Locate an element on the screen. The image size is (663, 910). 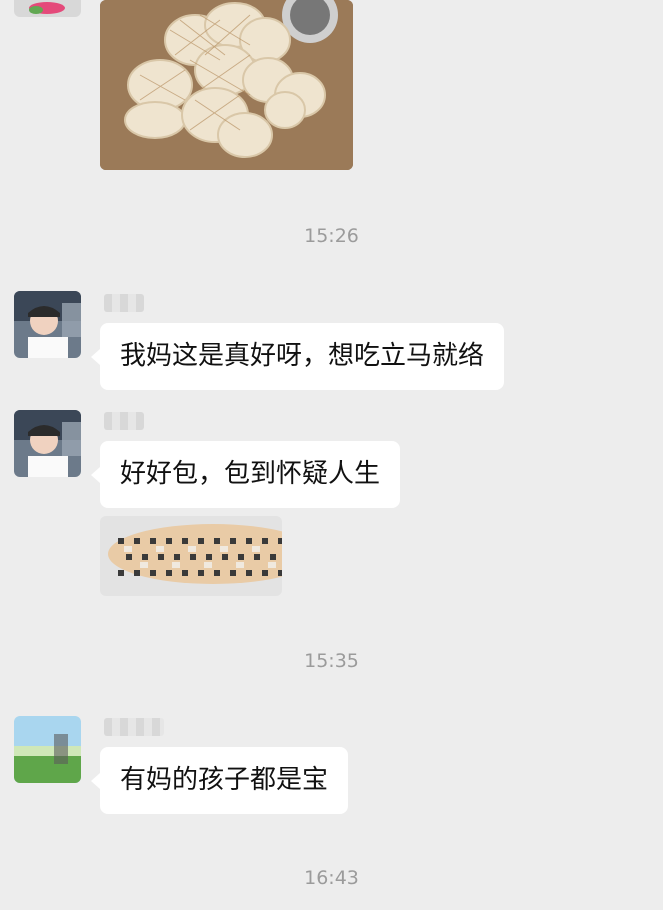
timestamp: 16:43 is located at coordinates (331, 878).